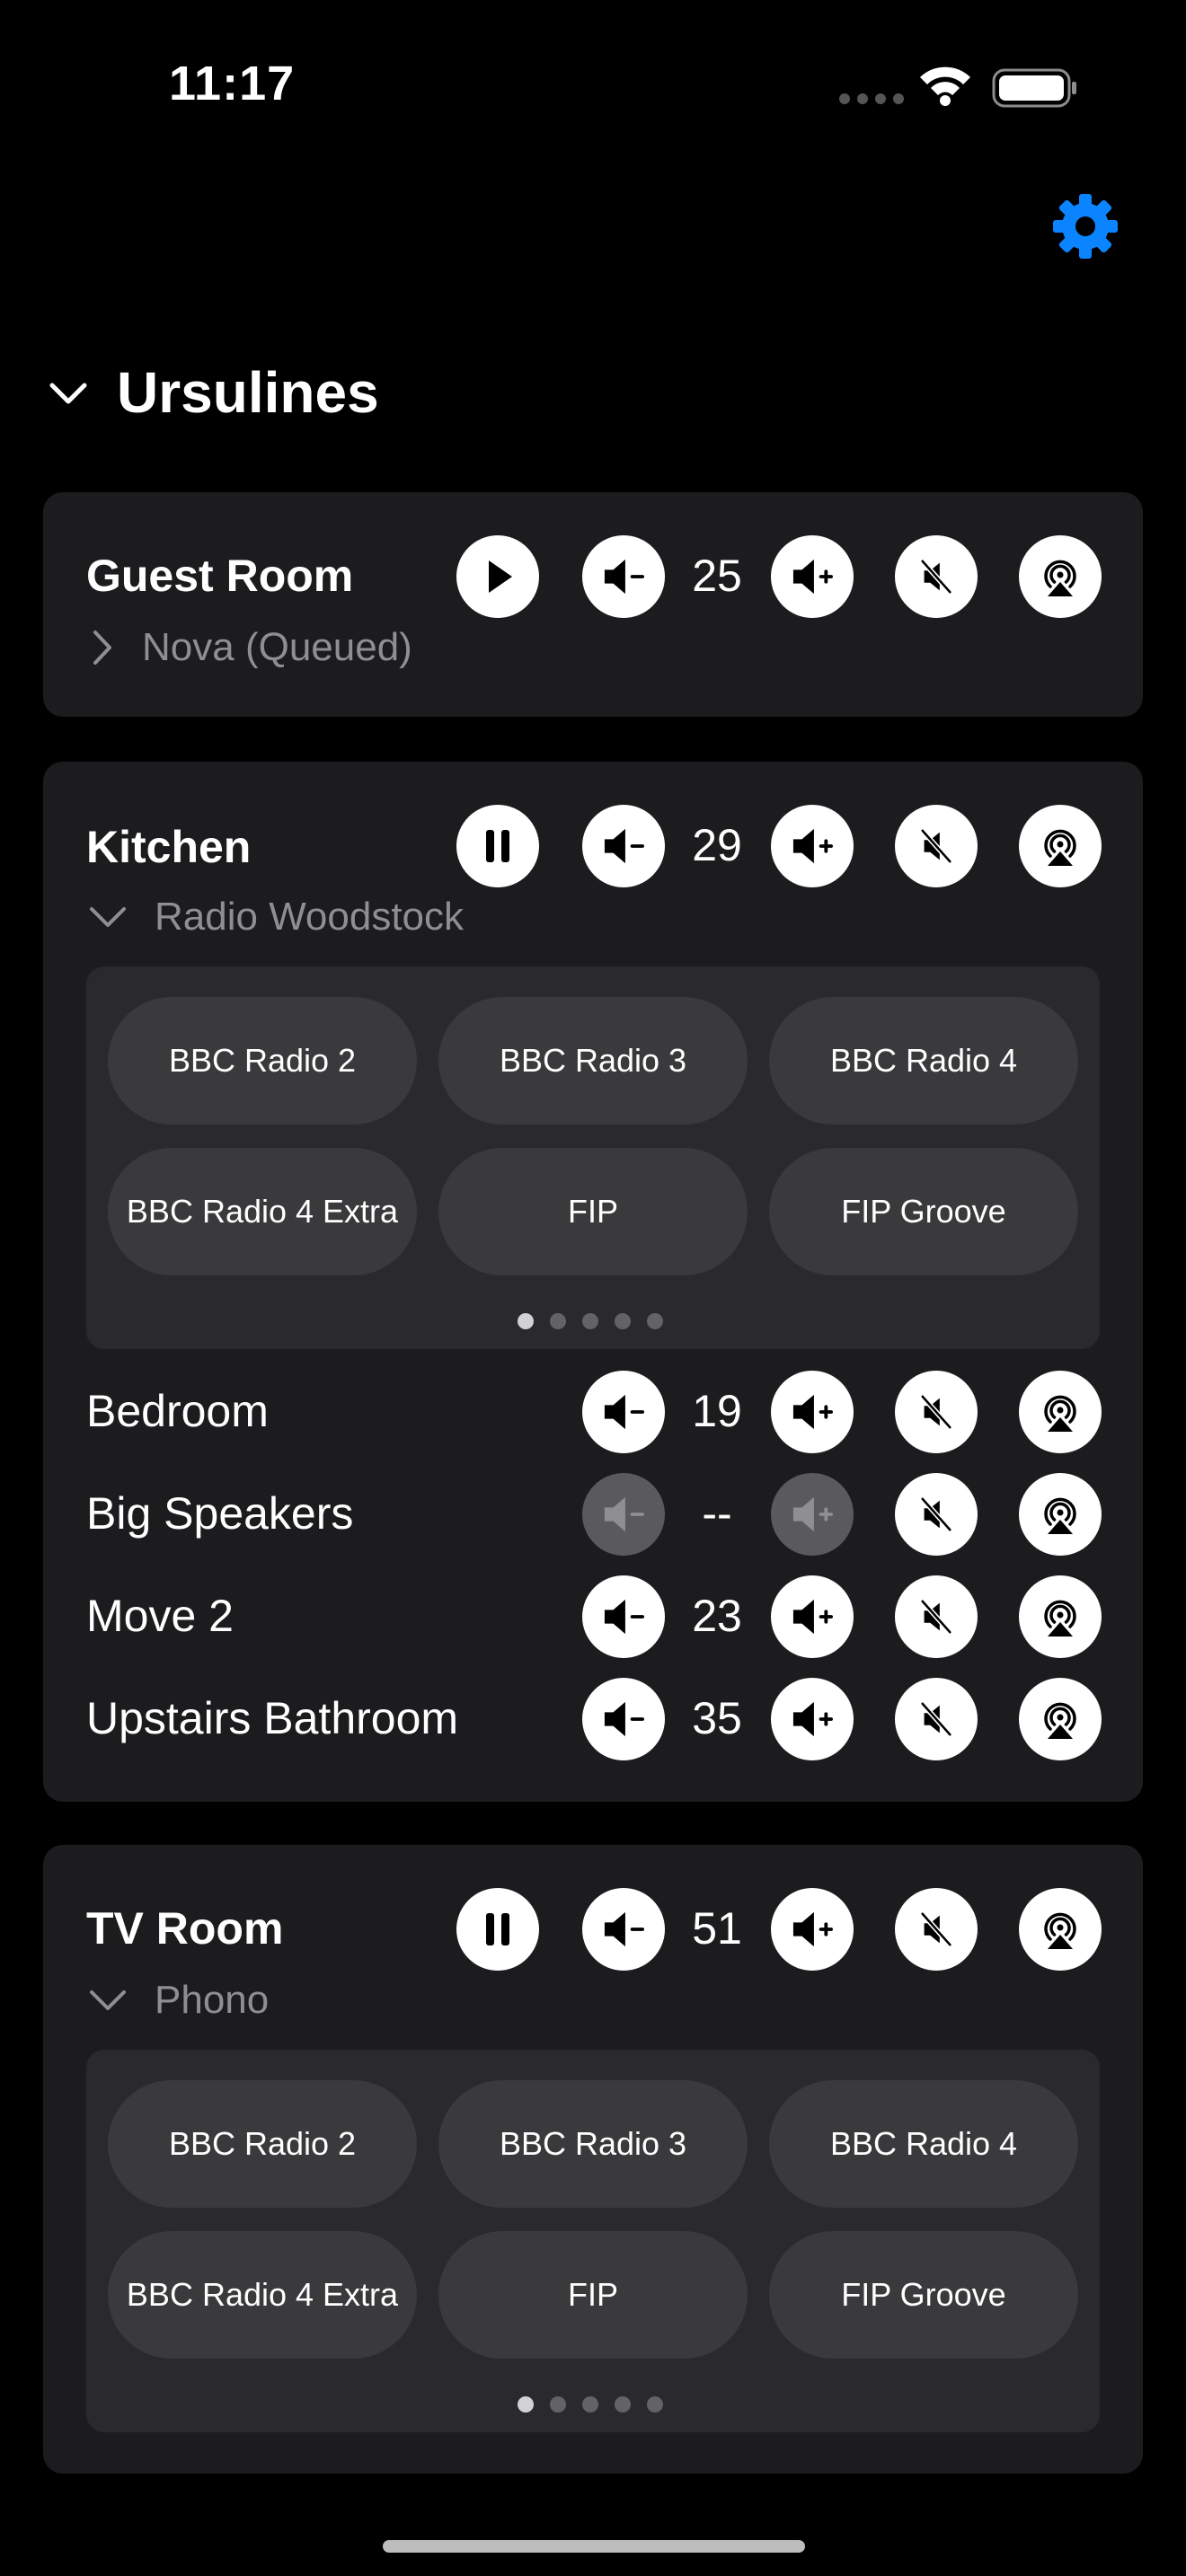 This screenshot has width=1186, height=2576. I want to click on room-name: TV Room, so click(185, 1928).